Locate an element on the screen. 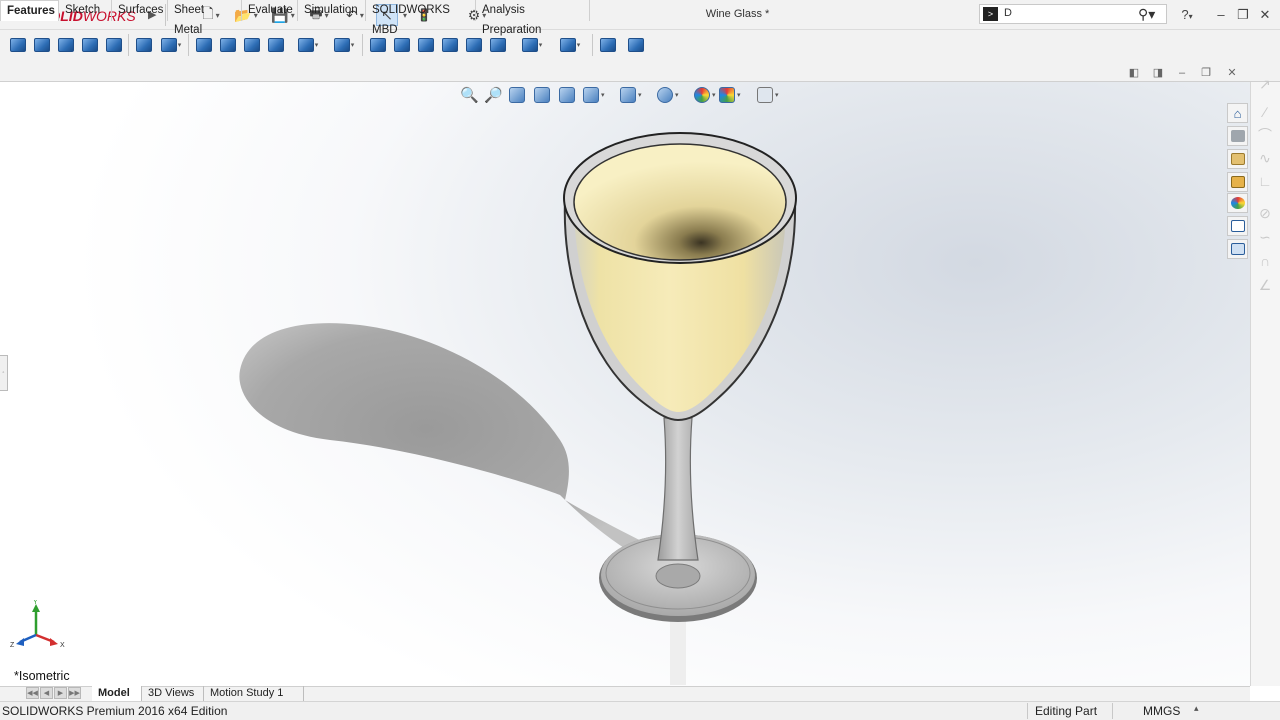 The image size is (1280, 720). viewport-restore-button: ❐ is located at coordinates (1206, 73).